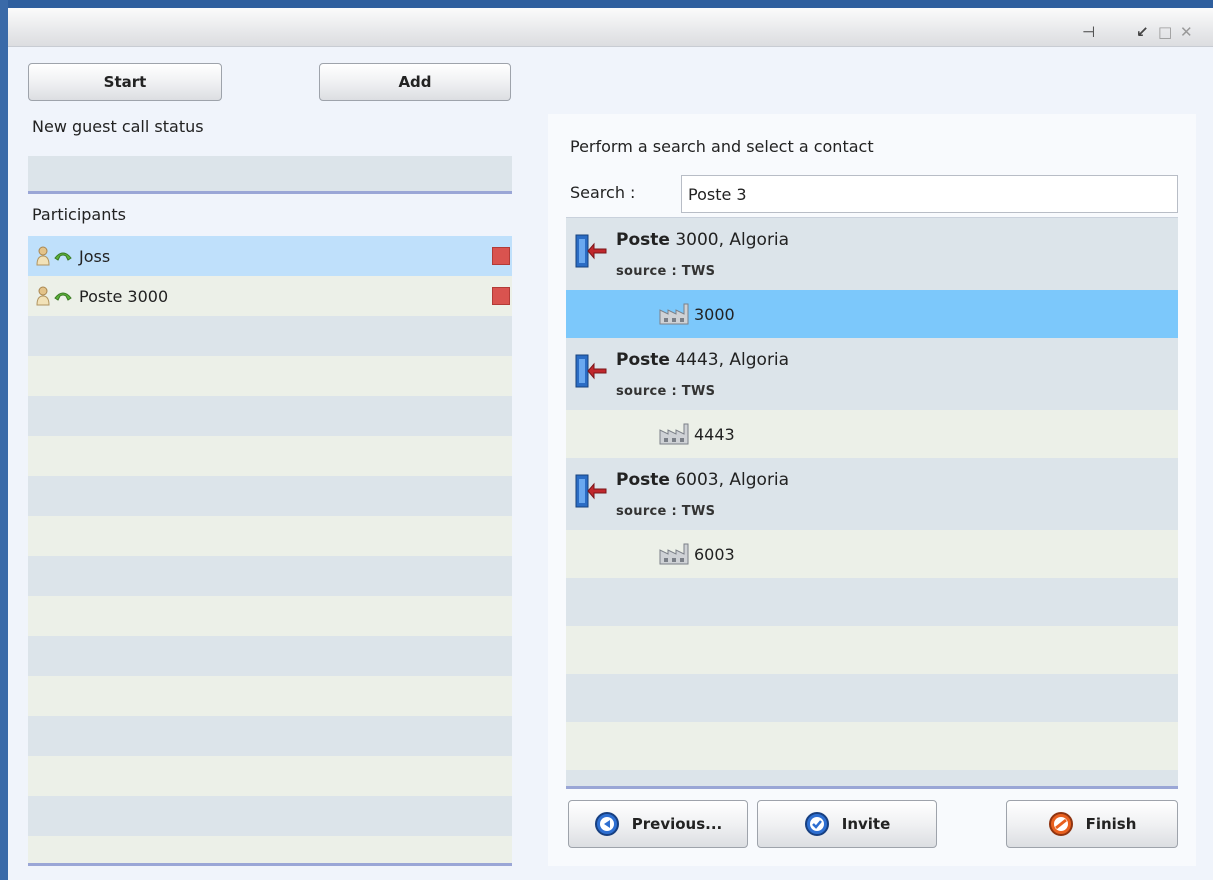  I want to click on call-status-field, so click(270, 175).